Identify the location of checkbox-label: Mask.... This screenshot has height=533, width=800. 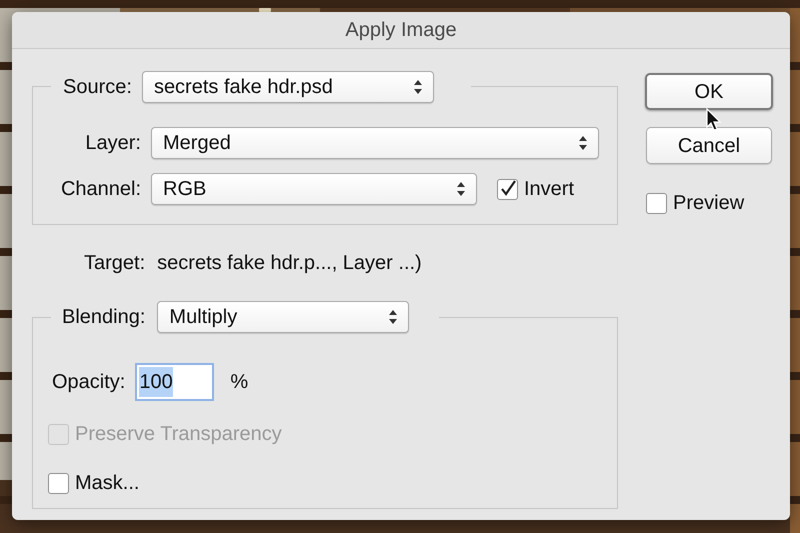
(107, 483).